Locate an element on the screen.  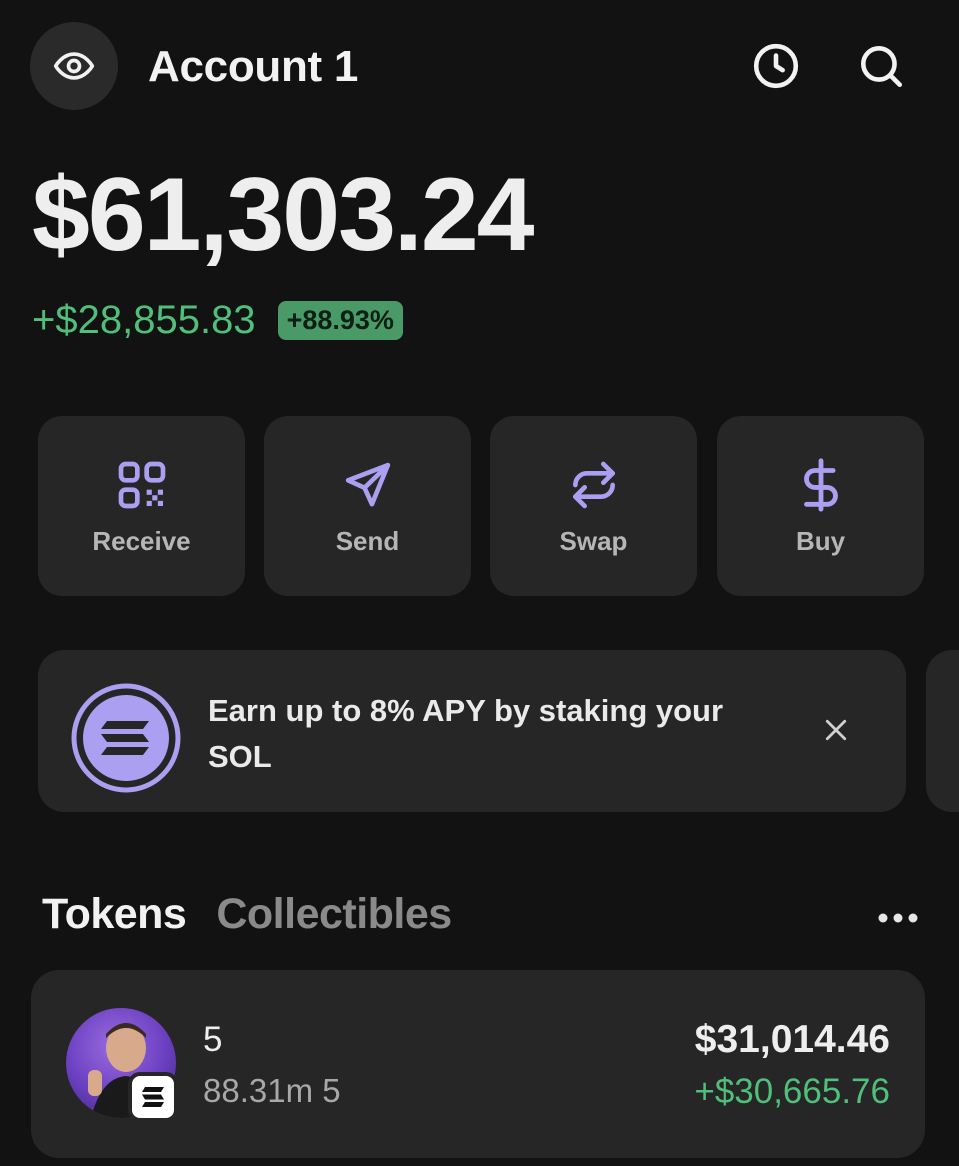
search-button is located at coordinates (881, 66).